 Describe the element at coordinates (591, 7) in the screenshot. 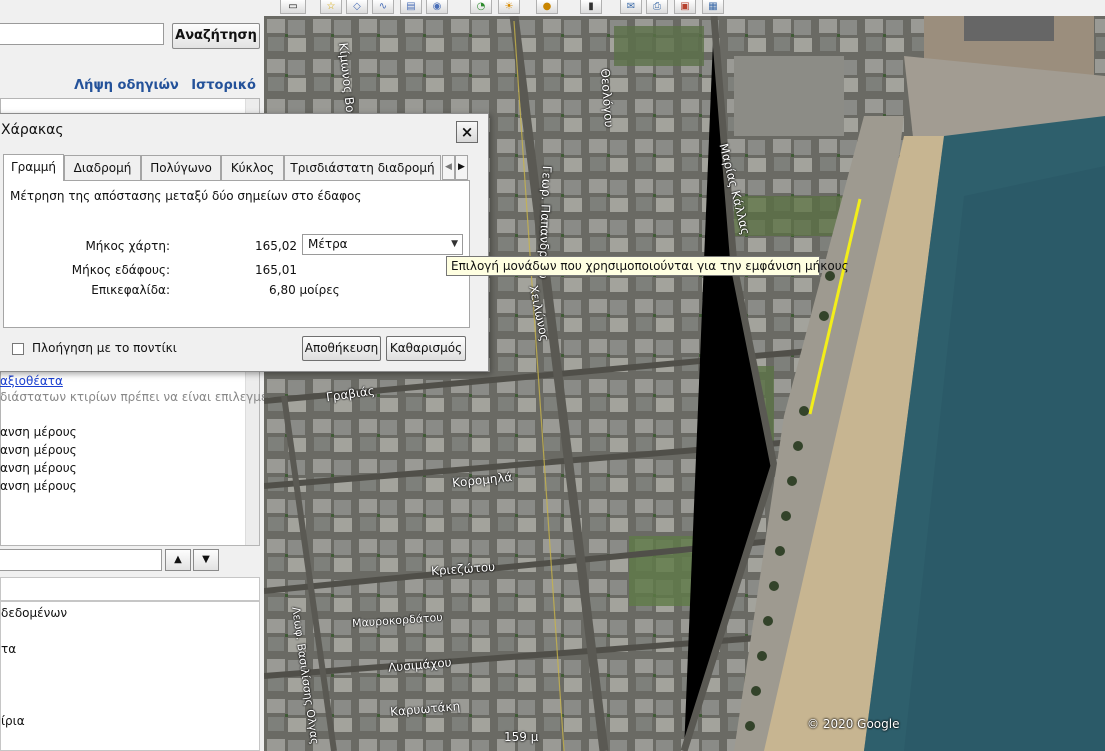

I see `ruler-icon: ▮` at that location.